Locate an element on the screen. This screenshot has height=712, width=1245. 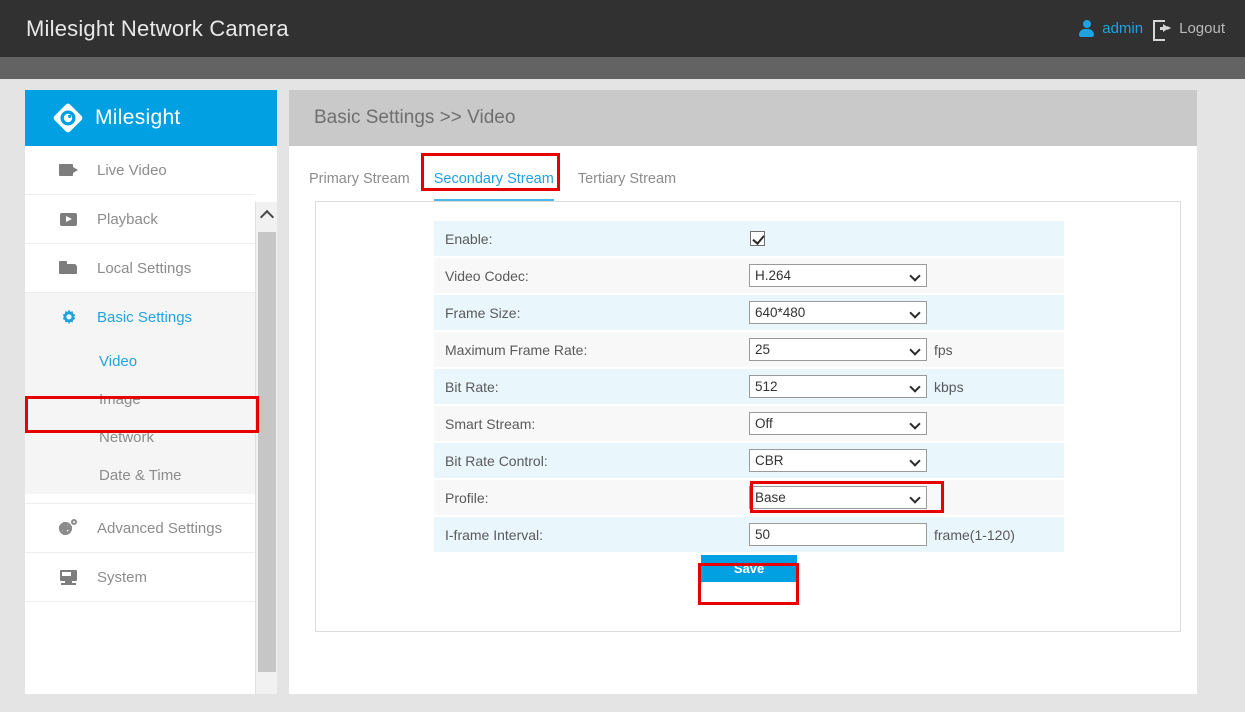
sidebar-scrollbar is located at coordinates (266, 448).